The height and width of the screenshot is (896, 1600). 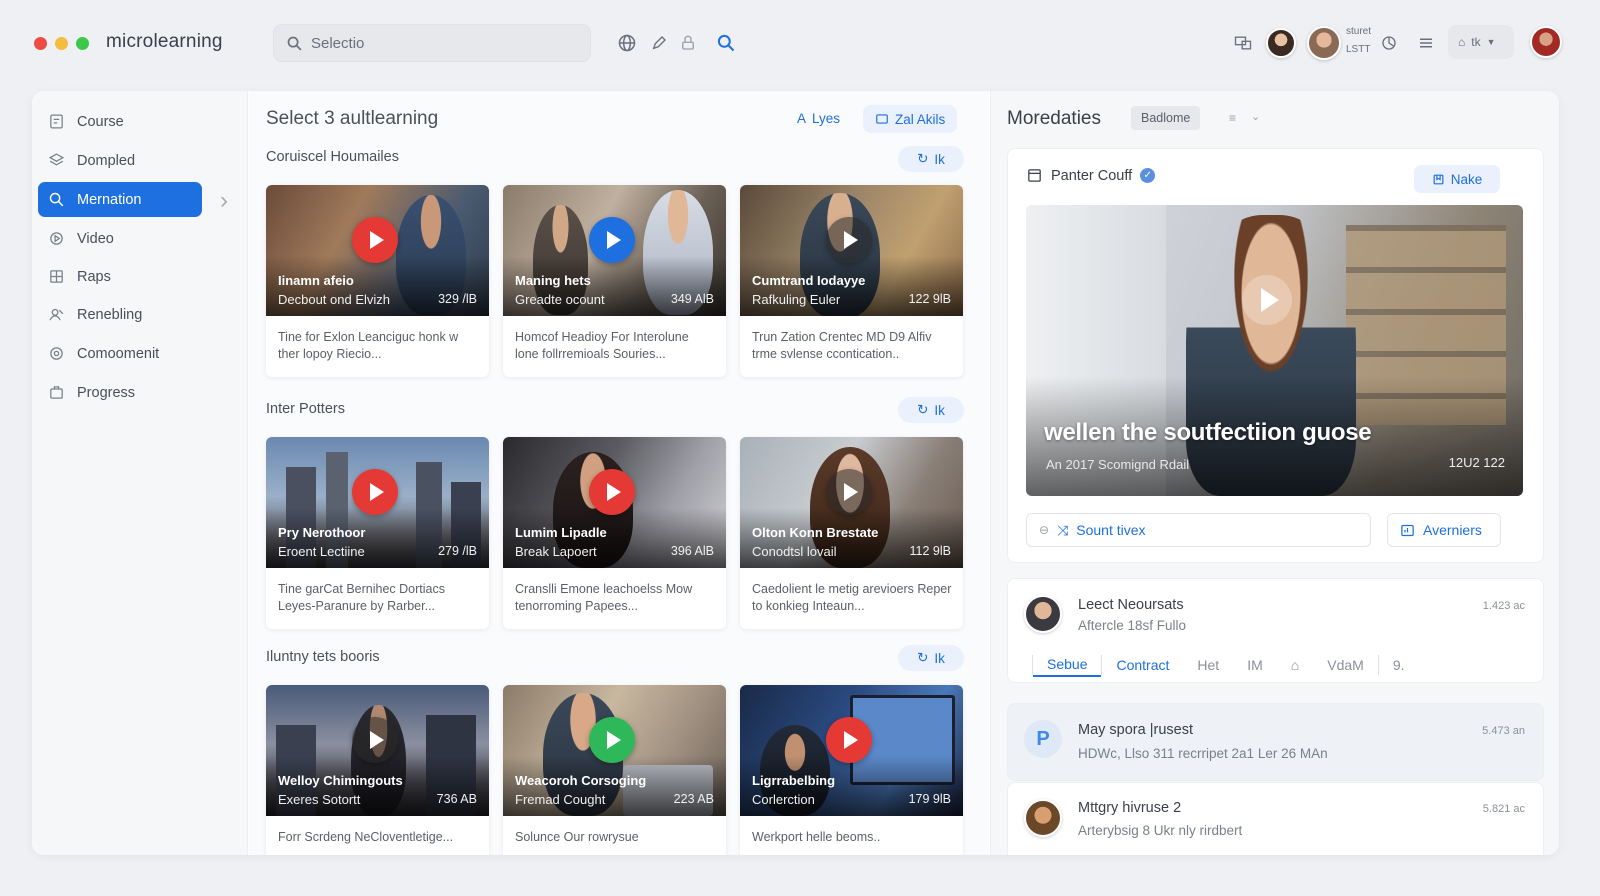 What do you see at coordinates (1043, 818) in the screenshot?
I see `message-avatar` at bounding box center [1043, 818].